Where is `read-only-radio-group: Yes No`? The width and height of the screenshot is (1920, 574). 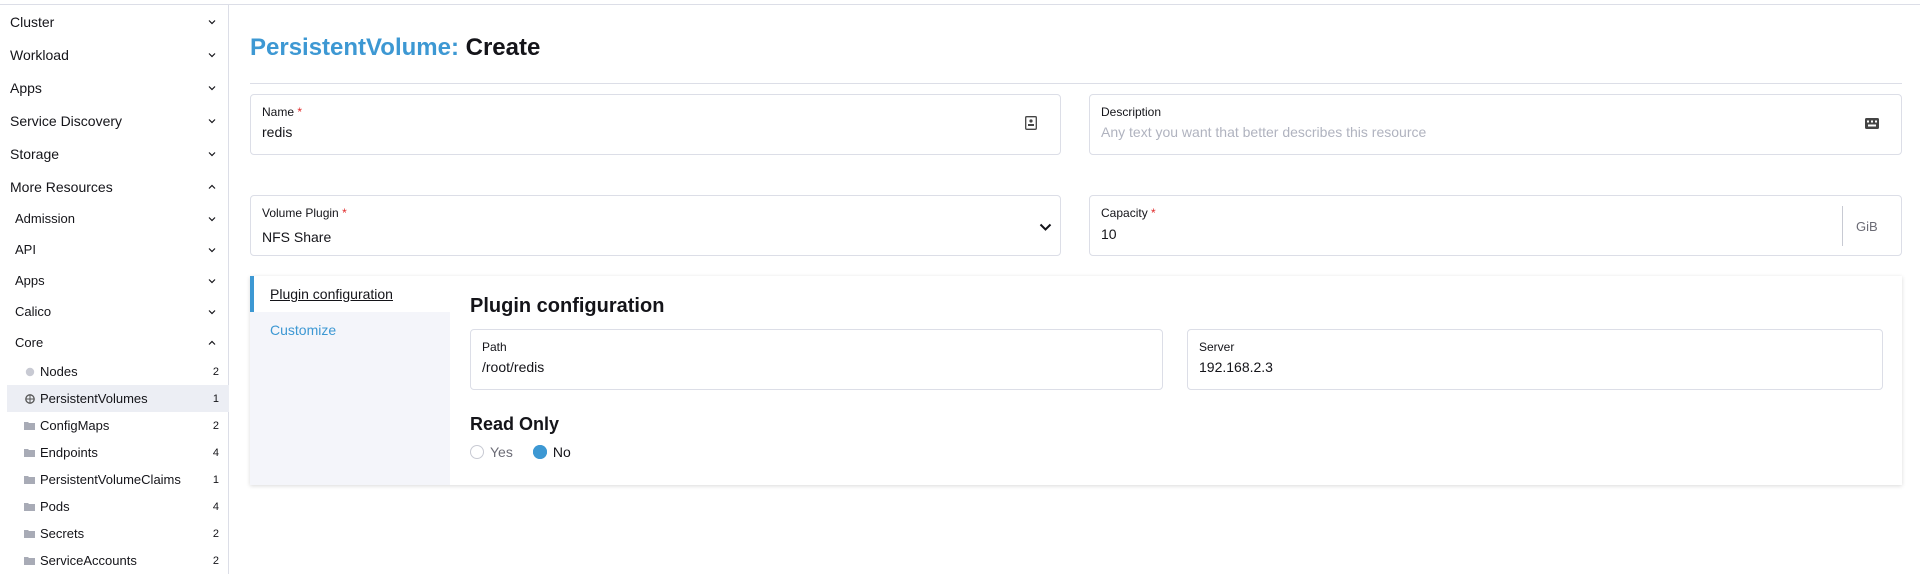
read-only-radio-group: Yes No is located at coordinates (520, 452).